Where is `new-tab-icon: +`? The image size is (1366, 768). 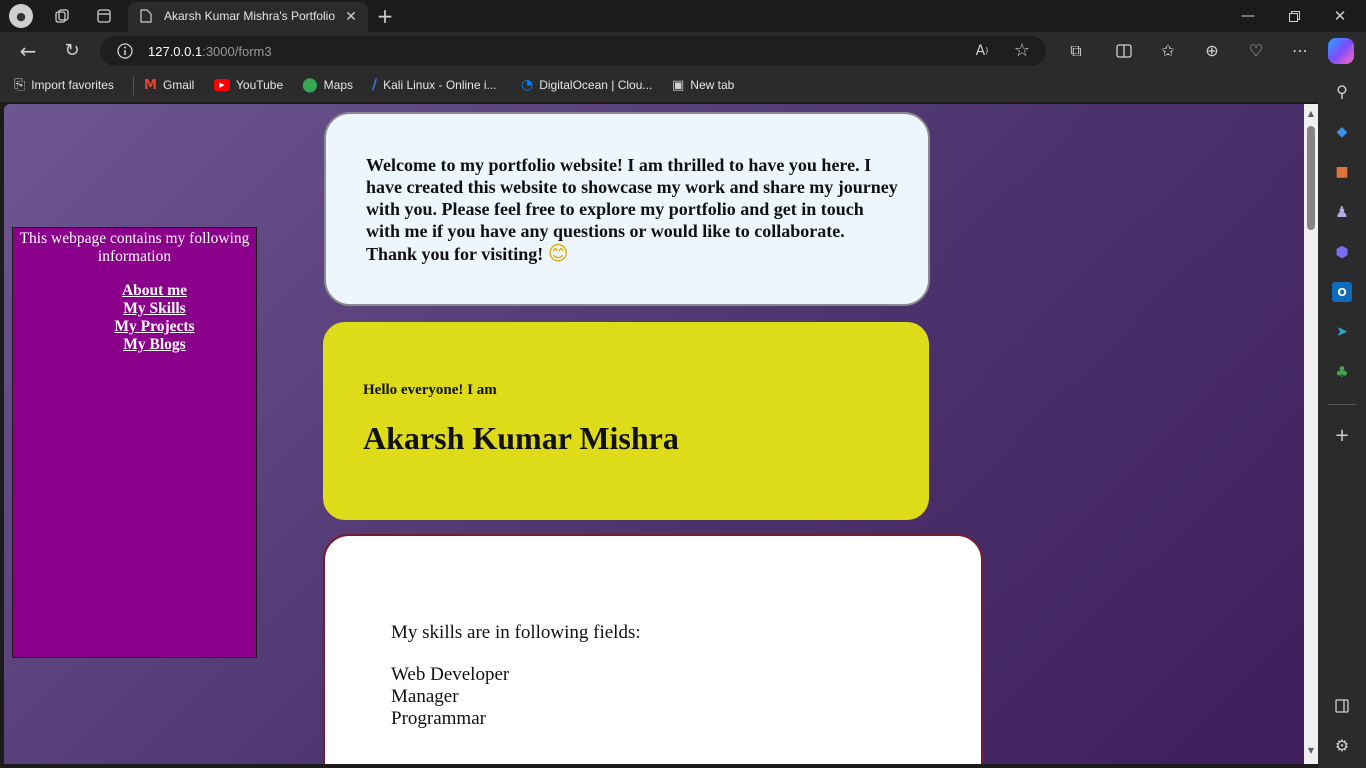 new-tab-icon: + is located at coordinates (385, 16).